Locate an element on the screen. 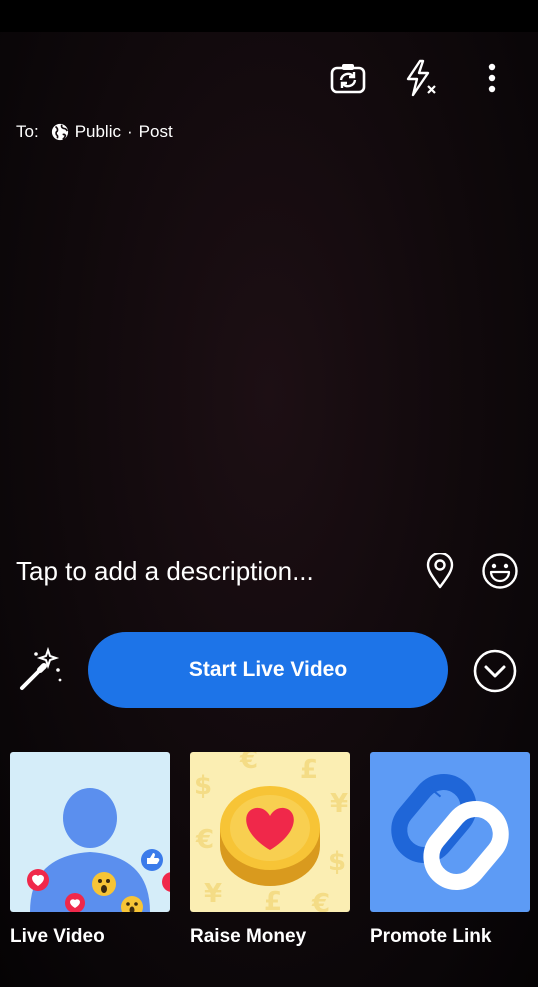  top-toolbar is located at coordinates (269, 78).